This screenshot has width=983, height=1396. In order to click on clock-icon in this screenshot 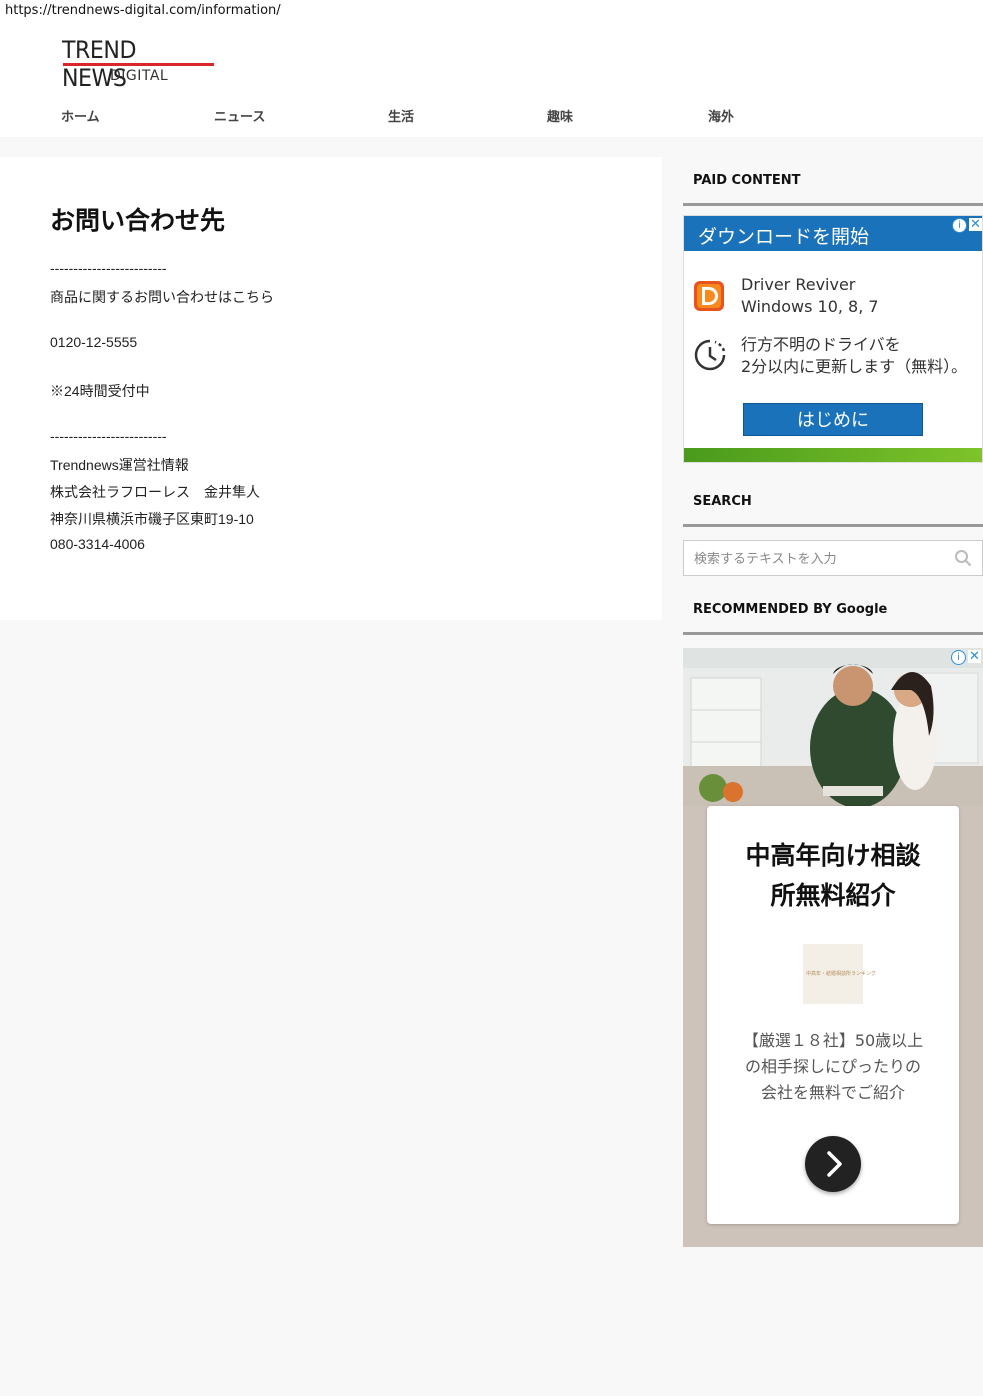, I will do `click(710, 355)`.